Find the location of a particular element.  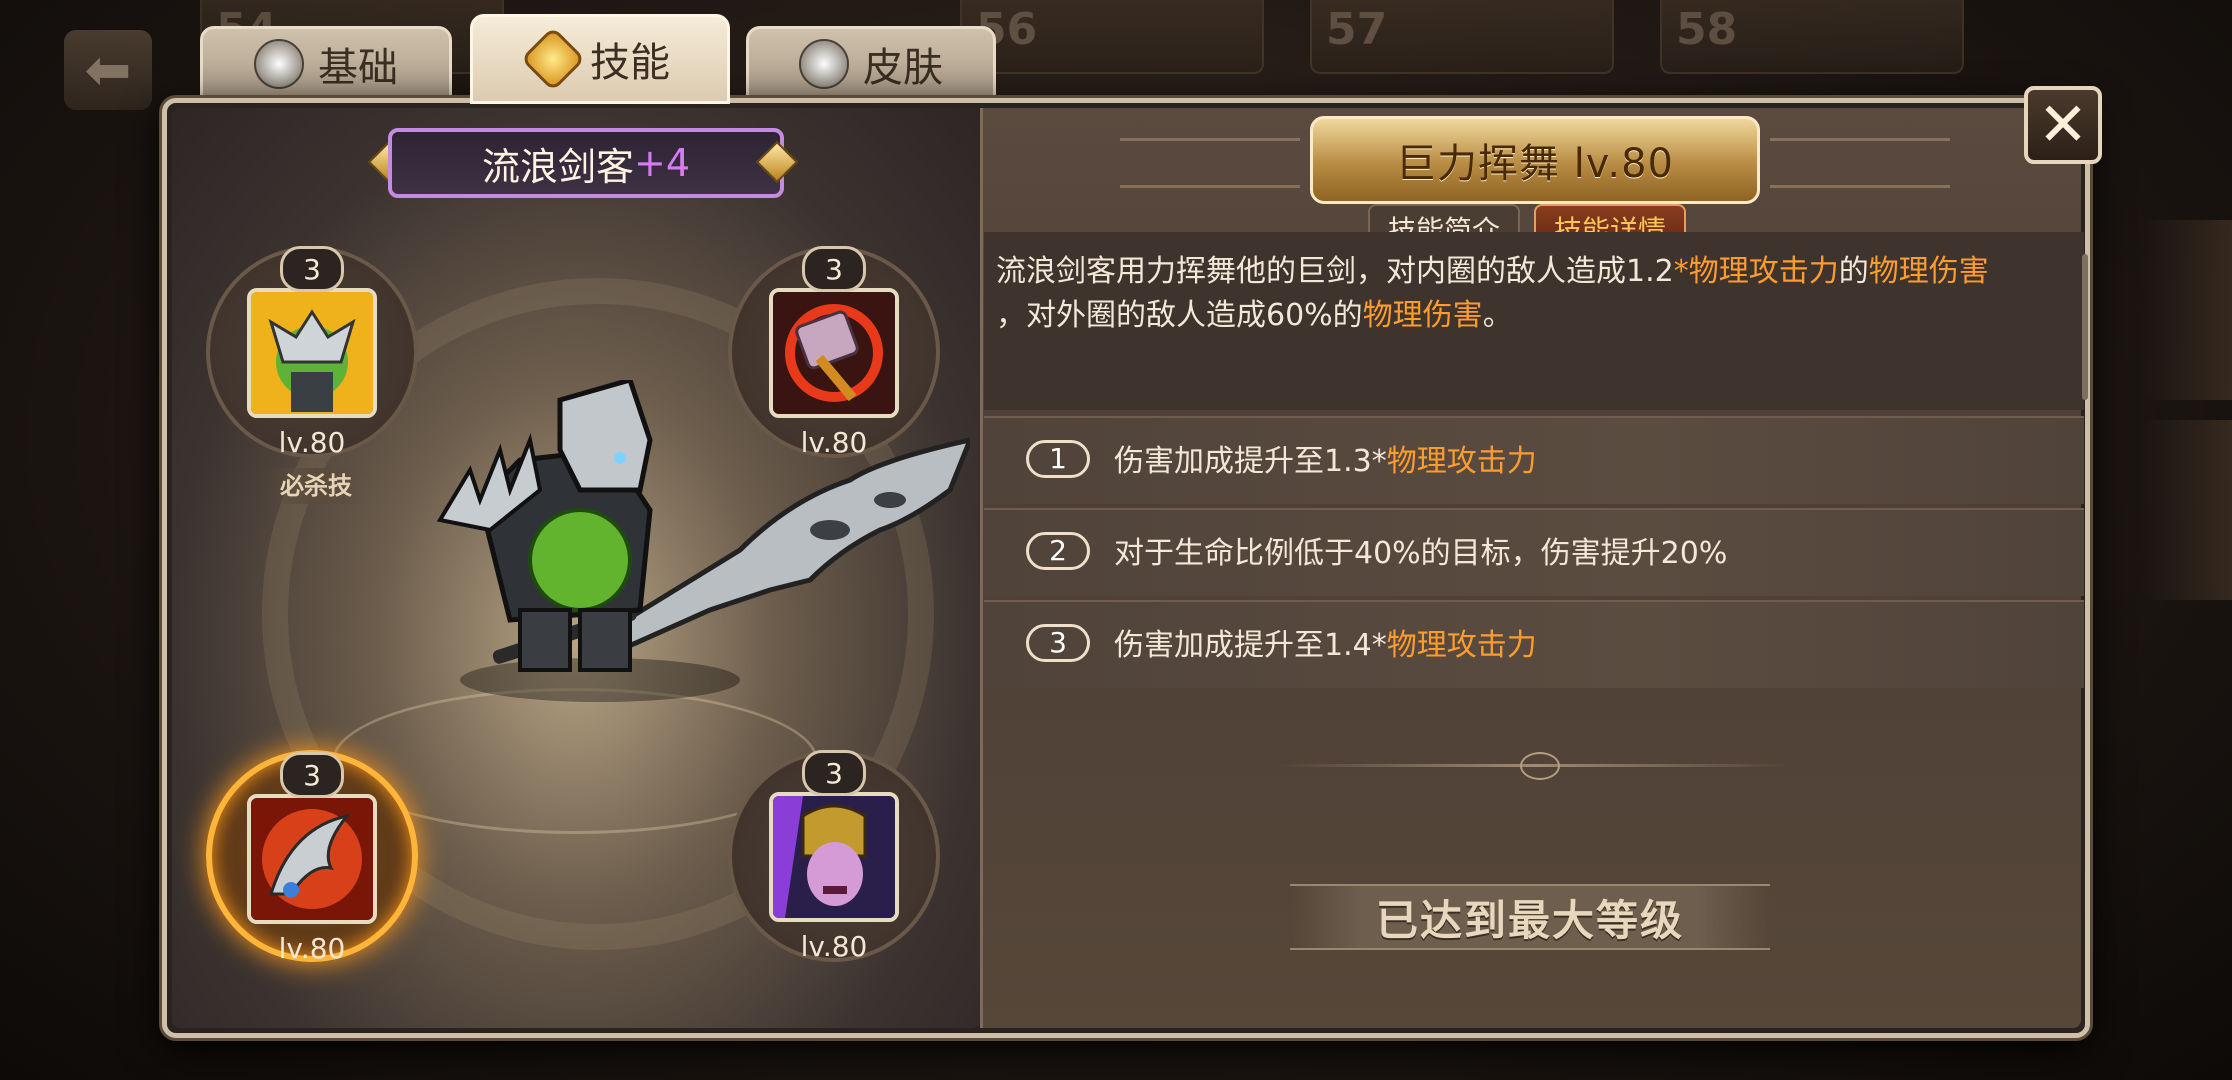

upgrade-label: 伤害加成提升至1.4* is located at coordinates (1250, 645).